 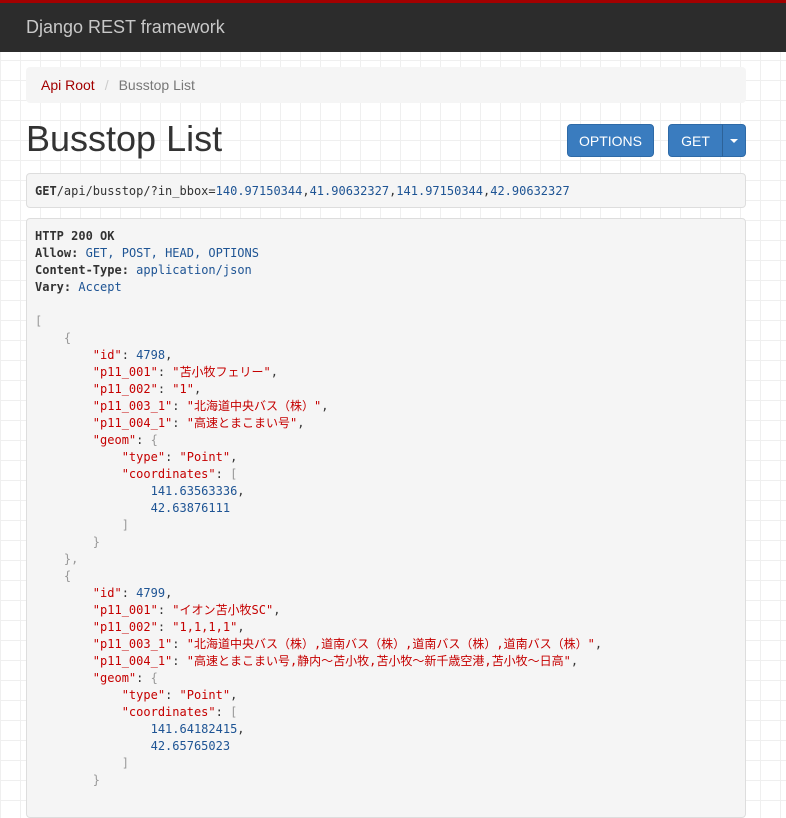 What do you see at coordinates (205, 627) in the screenshot?
I see `json-p11-002: "1,1,1,1"` at bounding box center [205, 627].